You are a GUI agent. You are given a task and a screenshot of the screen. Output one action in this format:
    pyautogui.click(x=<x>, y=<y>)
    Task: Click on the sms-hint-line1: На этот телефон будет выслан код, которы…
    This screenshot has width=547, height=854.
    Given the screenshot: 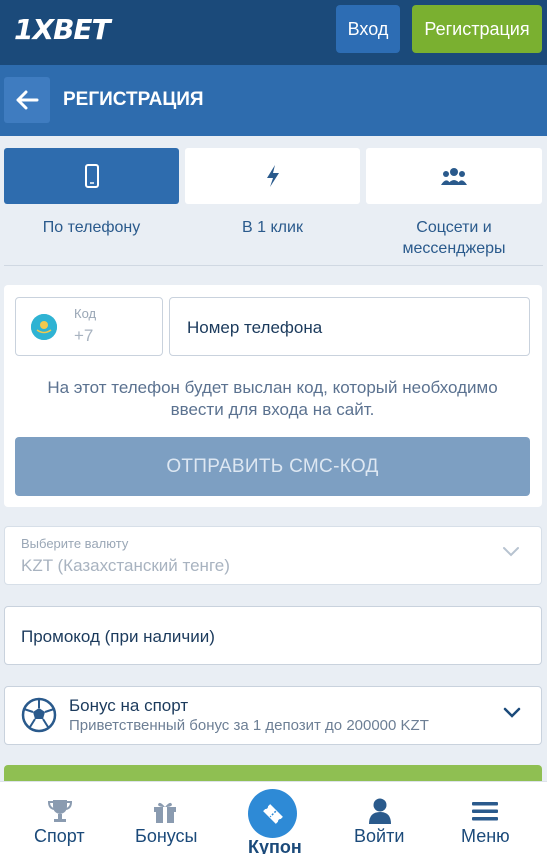 What is the action you would take?
    pyautogui.click(x=272, y=387)
    